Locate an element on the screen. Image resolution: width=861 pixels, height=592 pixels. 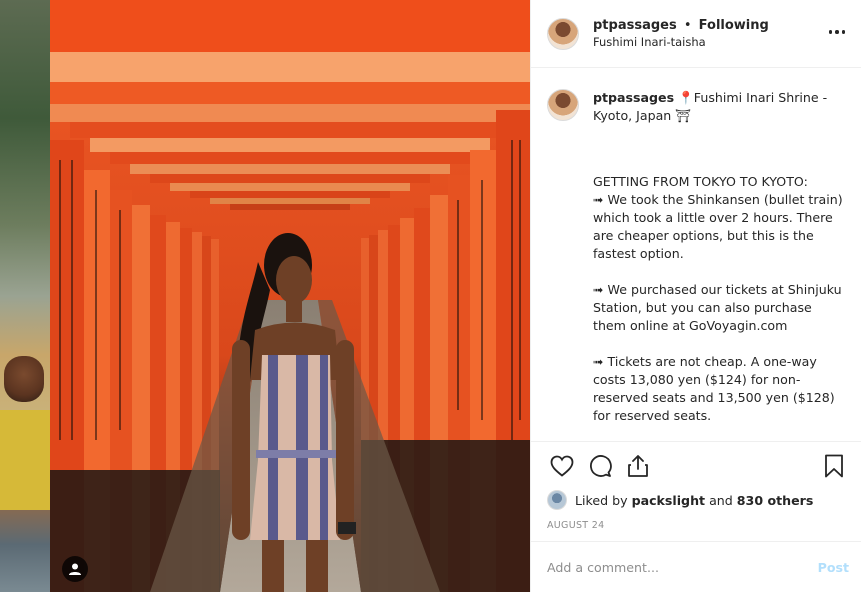
likes-summary: Liked by packslight and 830 others is located at coordinates (696, 500).